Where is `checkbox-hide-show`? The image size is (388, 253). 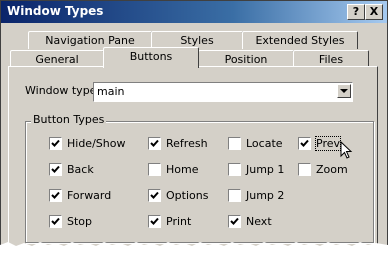 checkbox-hide-show is located at coordinates (55, 143).